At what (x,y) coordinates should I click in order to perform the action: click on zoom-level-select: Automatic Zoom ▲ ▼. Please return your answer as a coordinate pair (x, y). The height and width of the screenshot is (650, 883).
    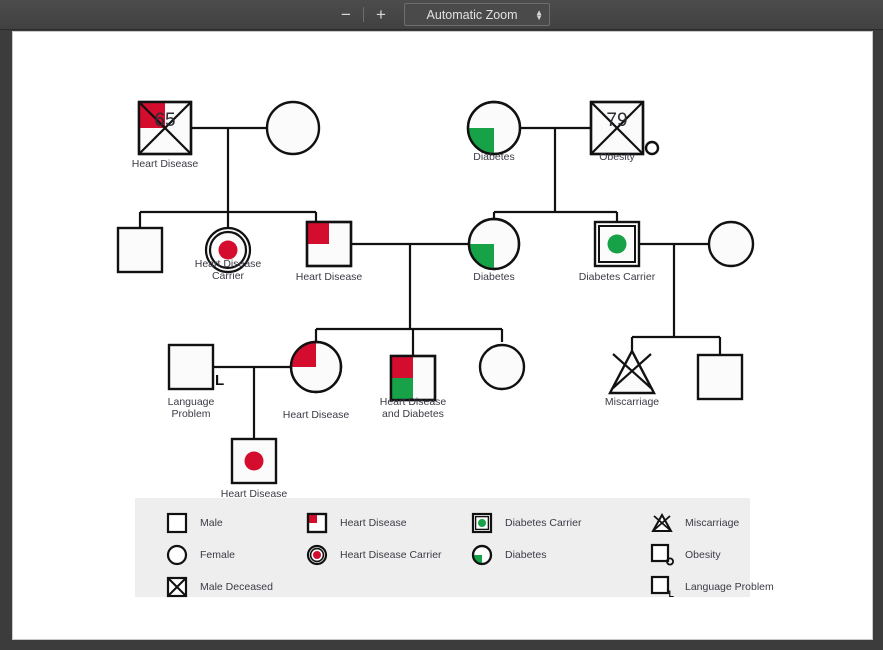
    Looking at the image, I should click on (477, 14).